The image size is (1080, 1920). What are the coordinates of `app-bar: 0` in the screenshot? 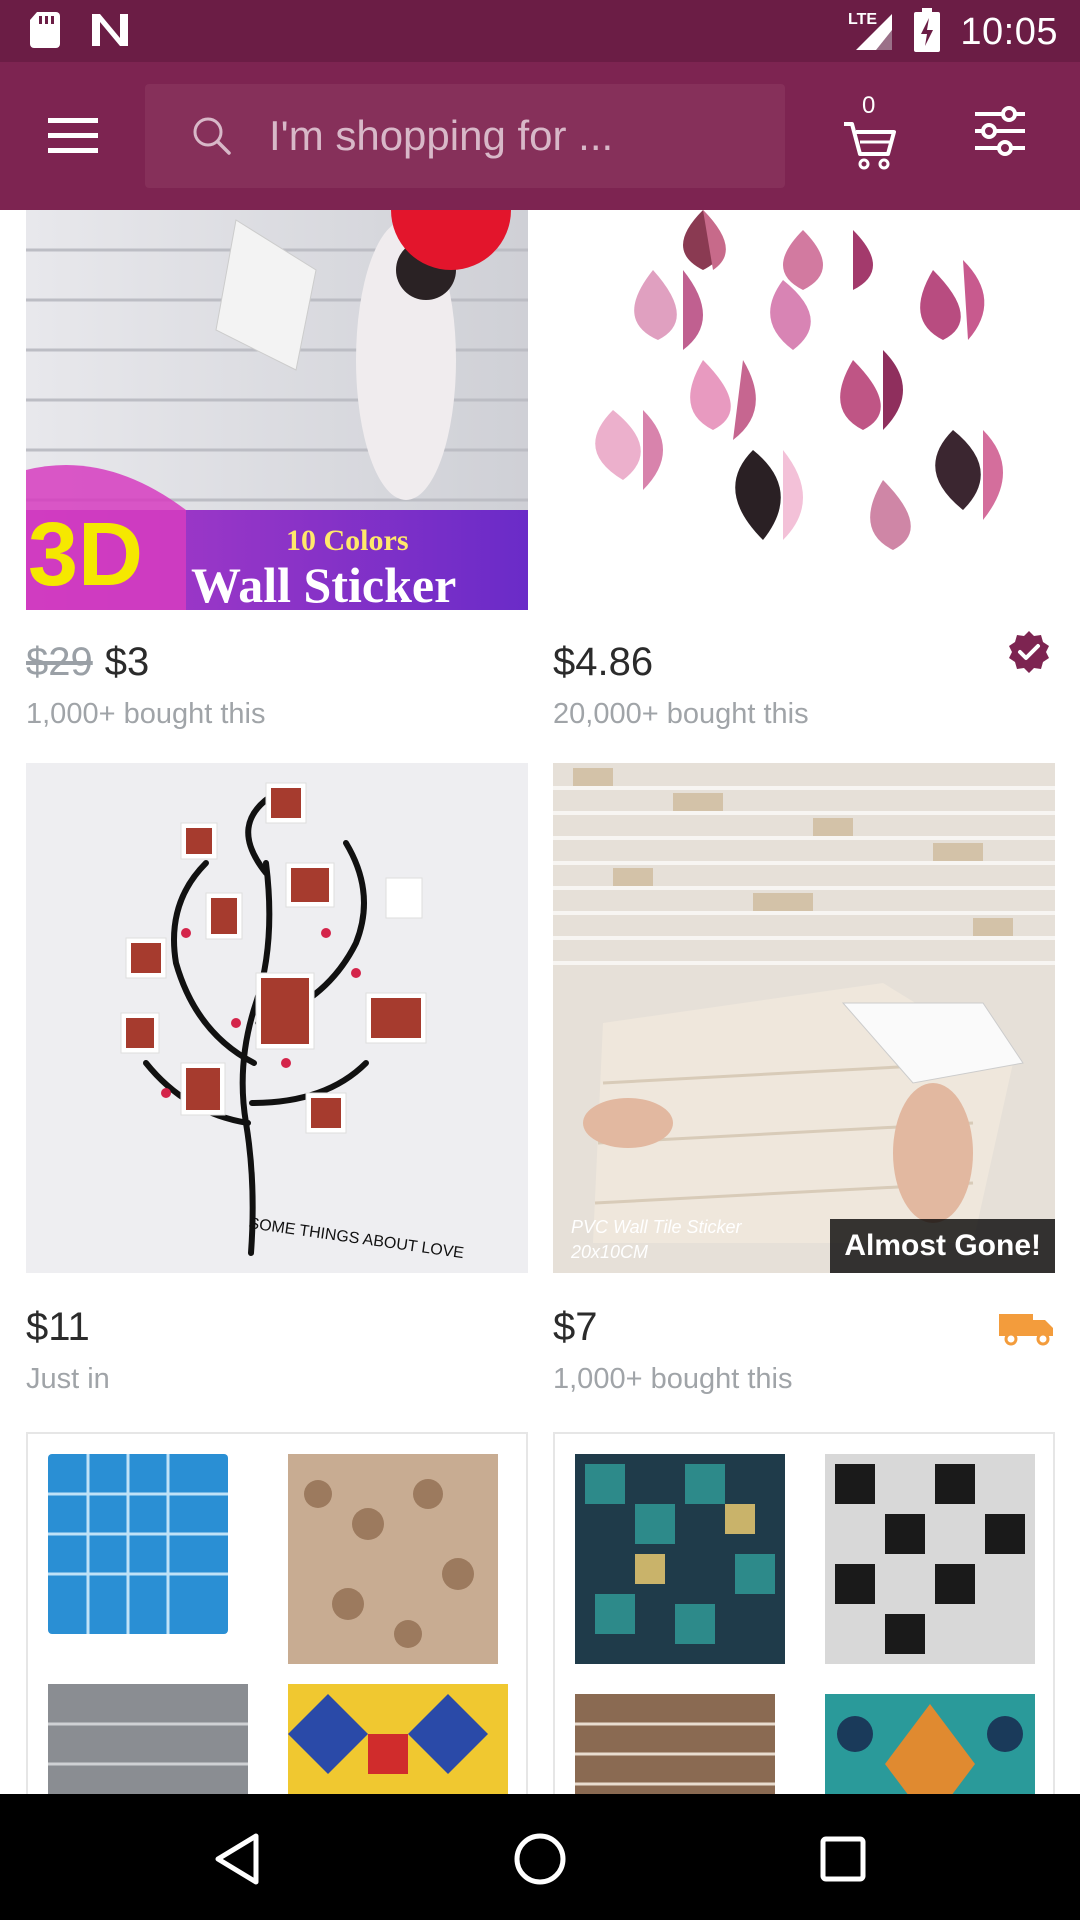 It's located at (540, 136).